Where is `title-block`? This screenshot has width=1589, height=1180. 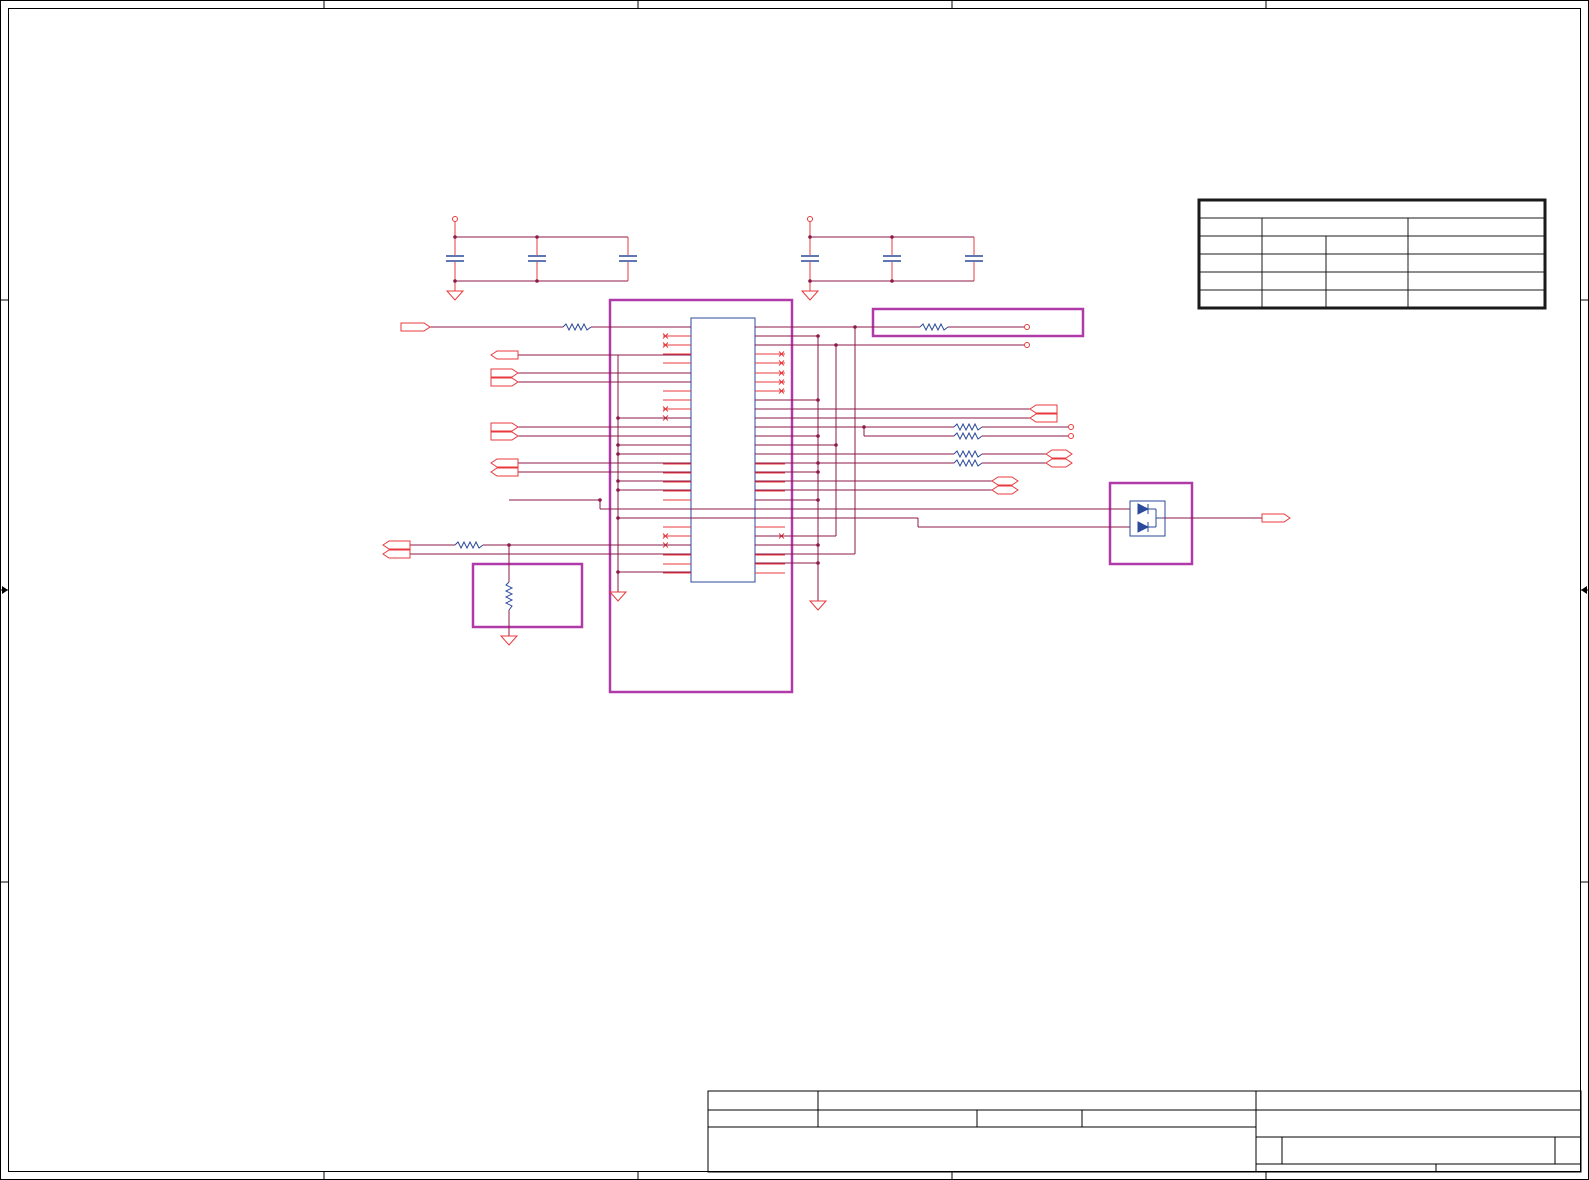
title-block is located at coordinates (1144, 1131).